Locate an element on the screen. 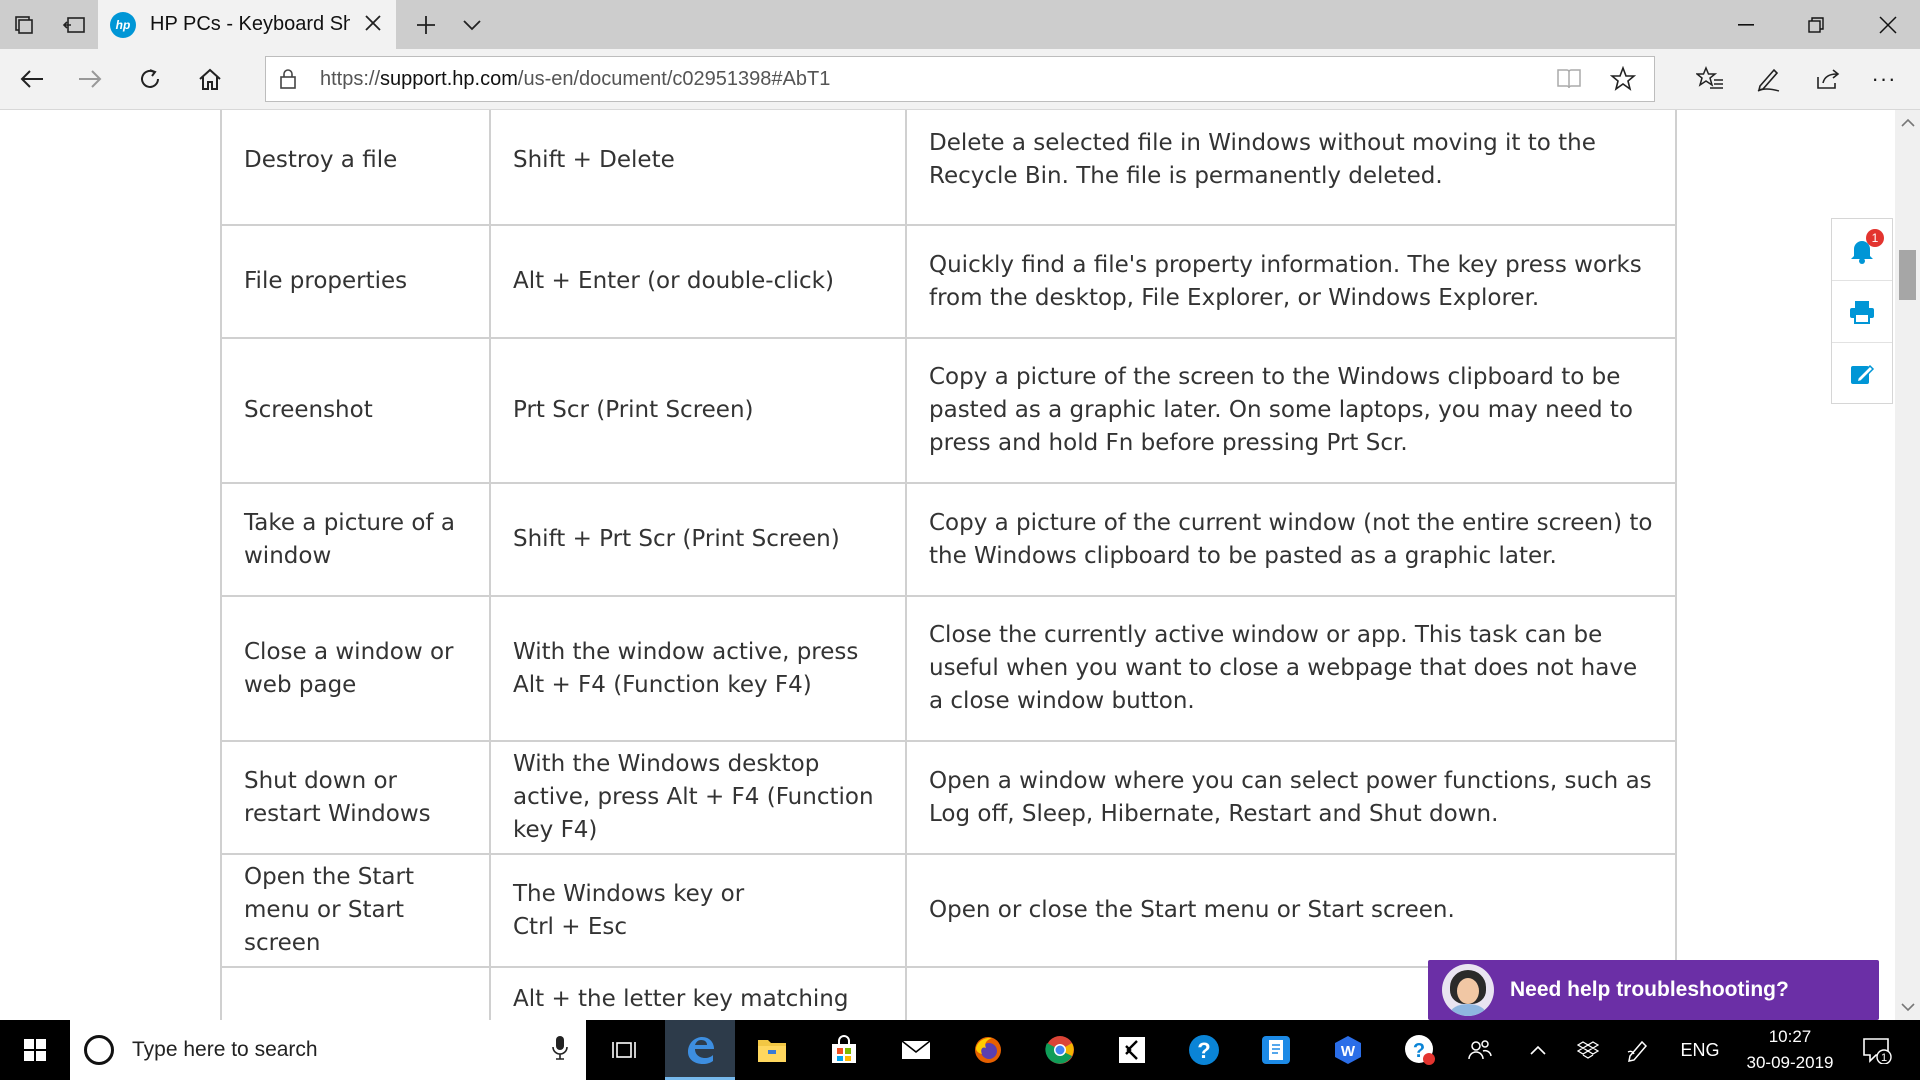  feedback-button is located at coordinates (1862, 374).